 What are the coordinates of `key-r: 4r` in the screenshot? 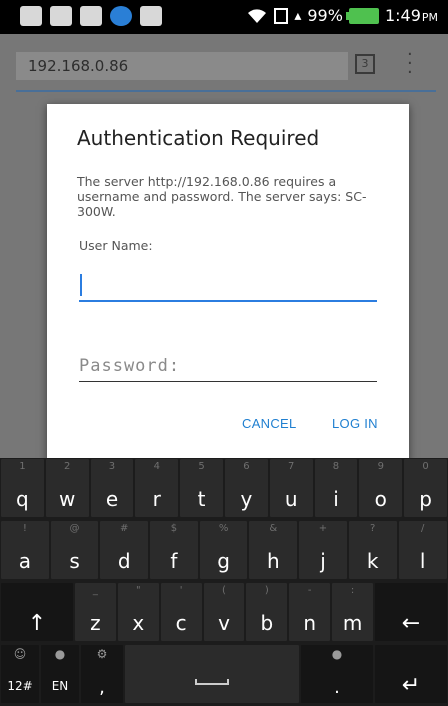 It's located at (157, 488).